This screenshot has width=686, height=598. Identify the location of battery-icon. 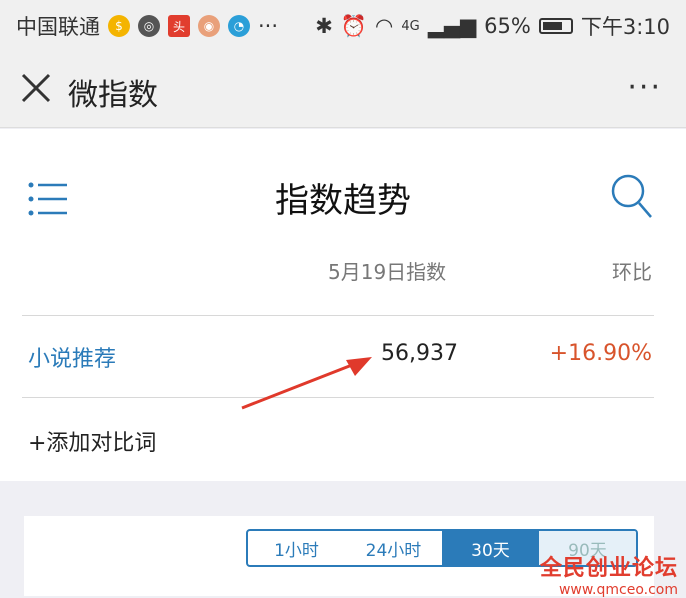
(555, 26).